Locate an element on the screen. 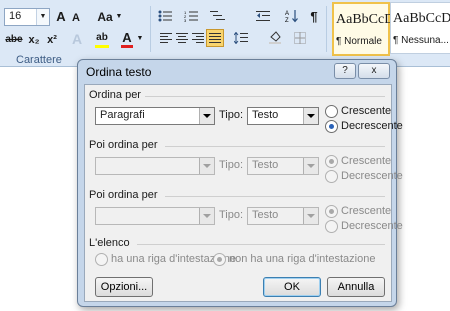 The image size is (450, 311). font-color-label: A is located at coordinates (127, 37).